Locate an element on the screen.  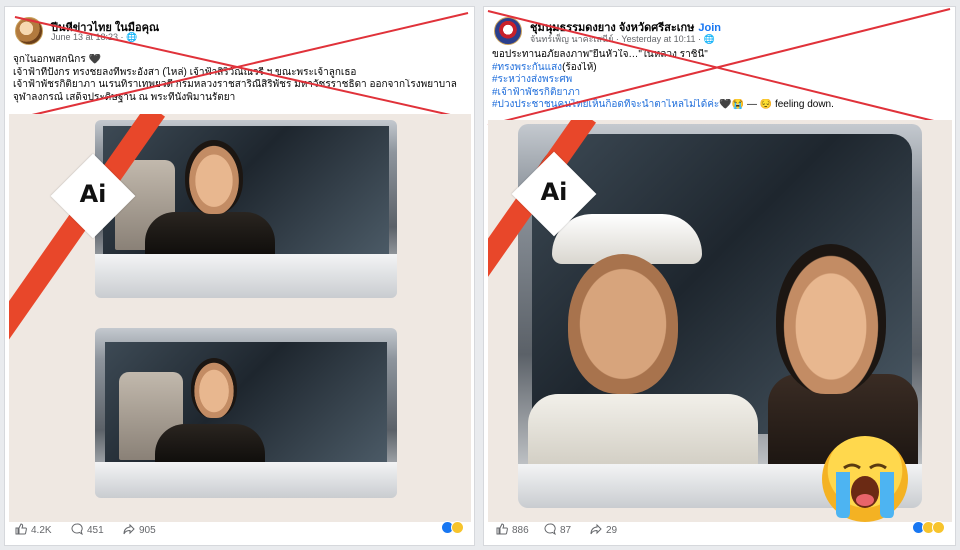
crying-face-emoji is located at coordinates (865, 479).